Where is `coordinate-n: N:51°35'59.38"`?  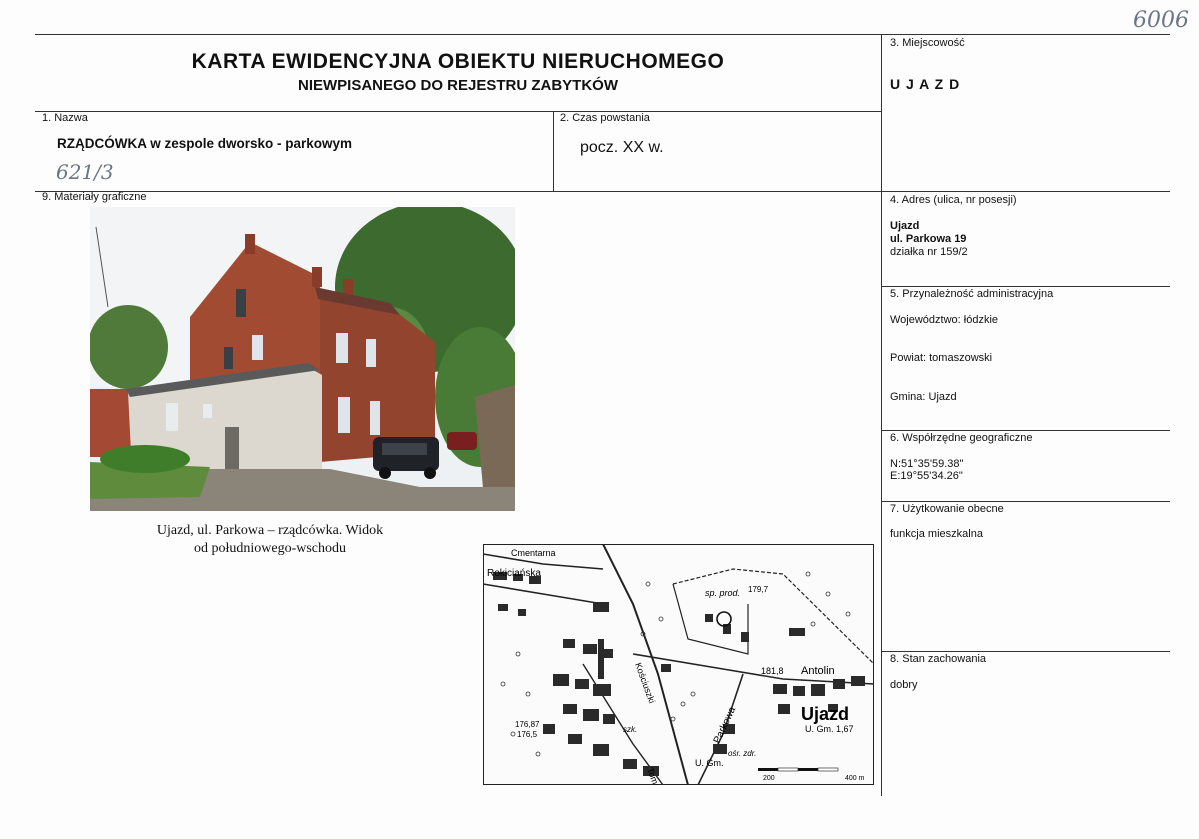
coordinate-n: N:51°35'59.38" is located at coordinates (927, 464).